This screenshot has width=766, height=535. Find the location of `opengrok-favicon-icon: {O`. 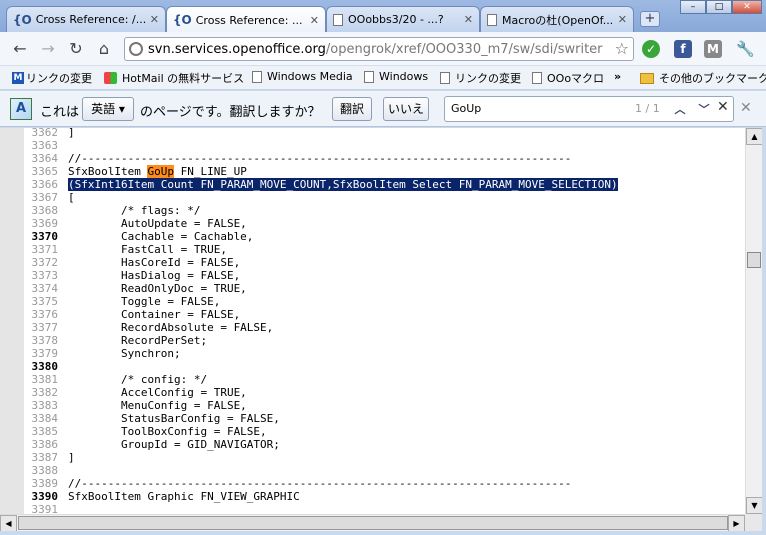

opengrok-favicon-icon: {O is located at coordinates (182, 20).